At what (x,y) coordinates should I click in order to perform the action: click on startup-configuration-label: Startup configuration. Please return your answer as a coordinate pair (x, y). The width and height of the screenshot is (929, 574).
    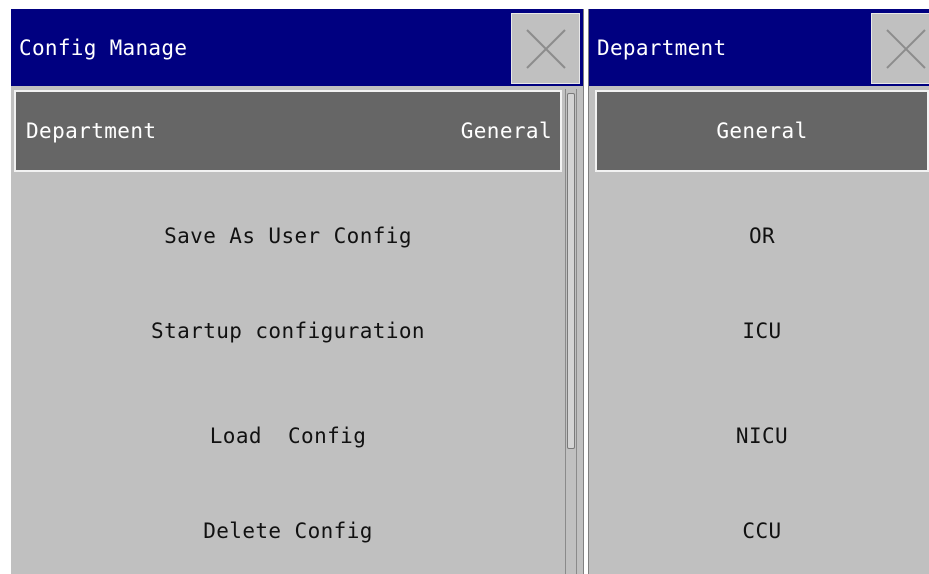
    Looking at the image, I should click on (288, 331).